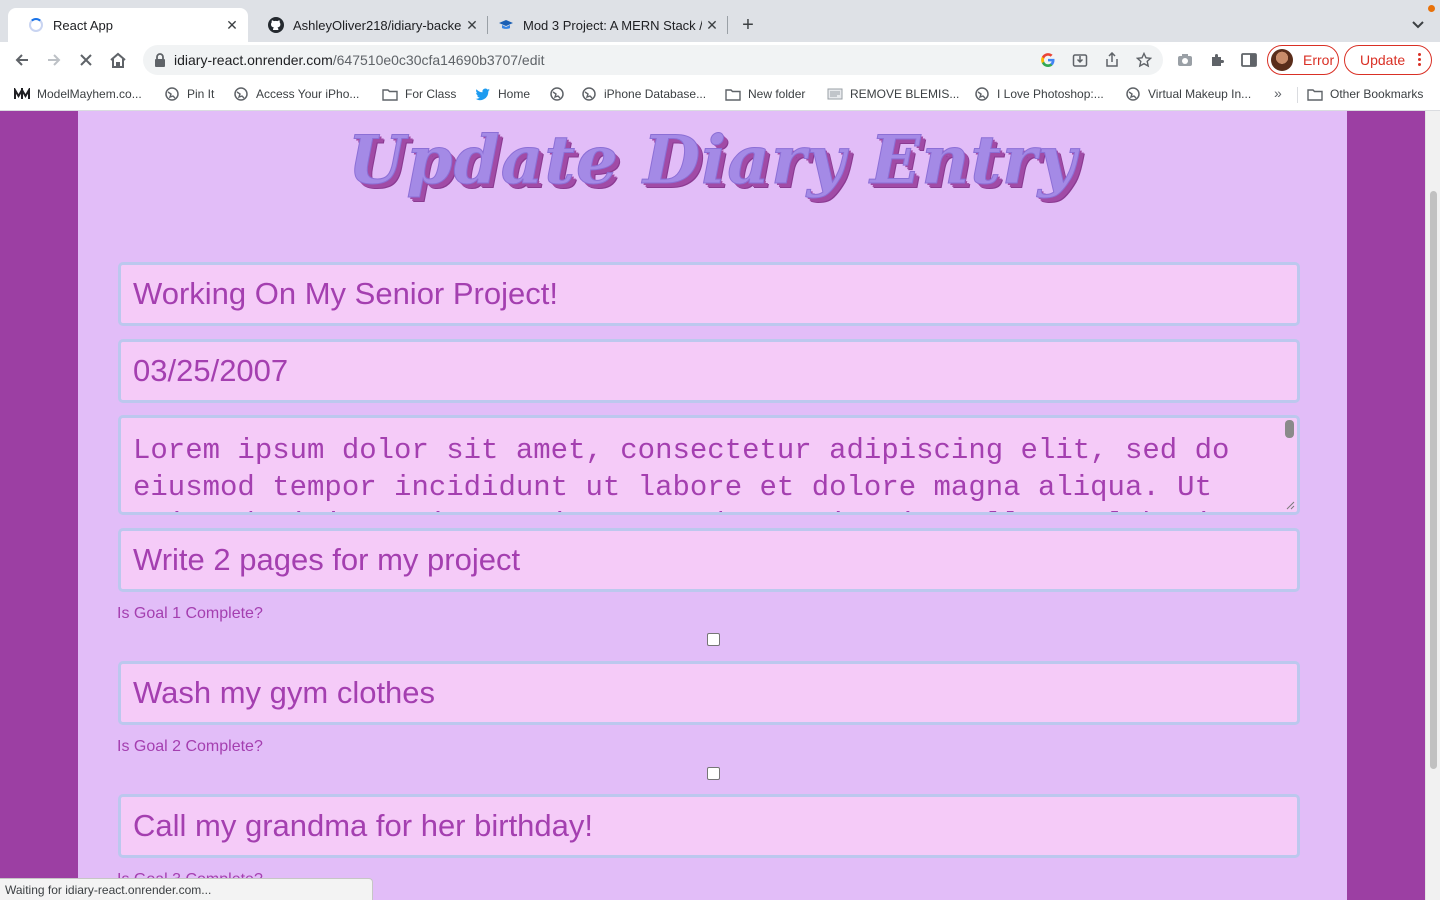 This screenshot has height=900, width=1440. I want to click on tab-mod3-project: Mod 3 Project: A MERN Stack / ✕, so click(603, 25).